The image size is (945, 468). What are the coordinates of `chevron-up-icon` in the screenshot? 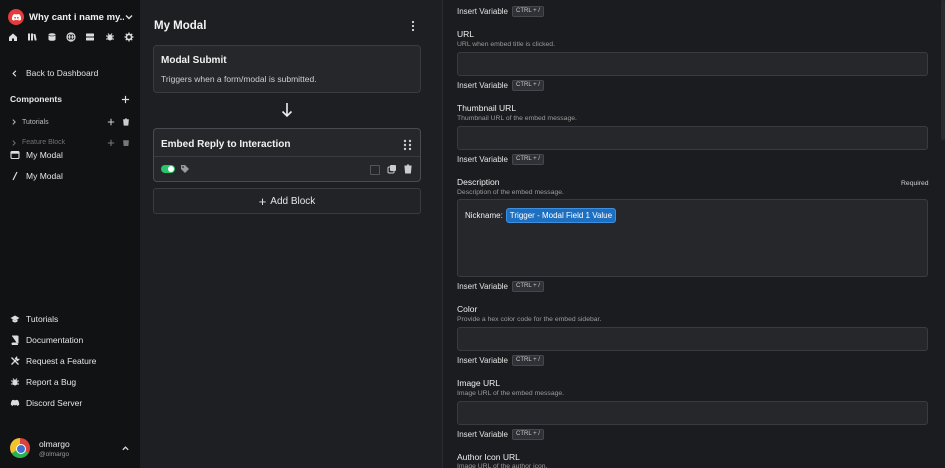 It's located at (125, 448).